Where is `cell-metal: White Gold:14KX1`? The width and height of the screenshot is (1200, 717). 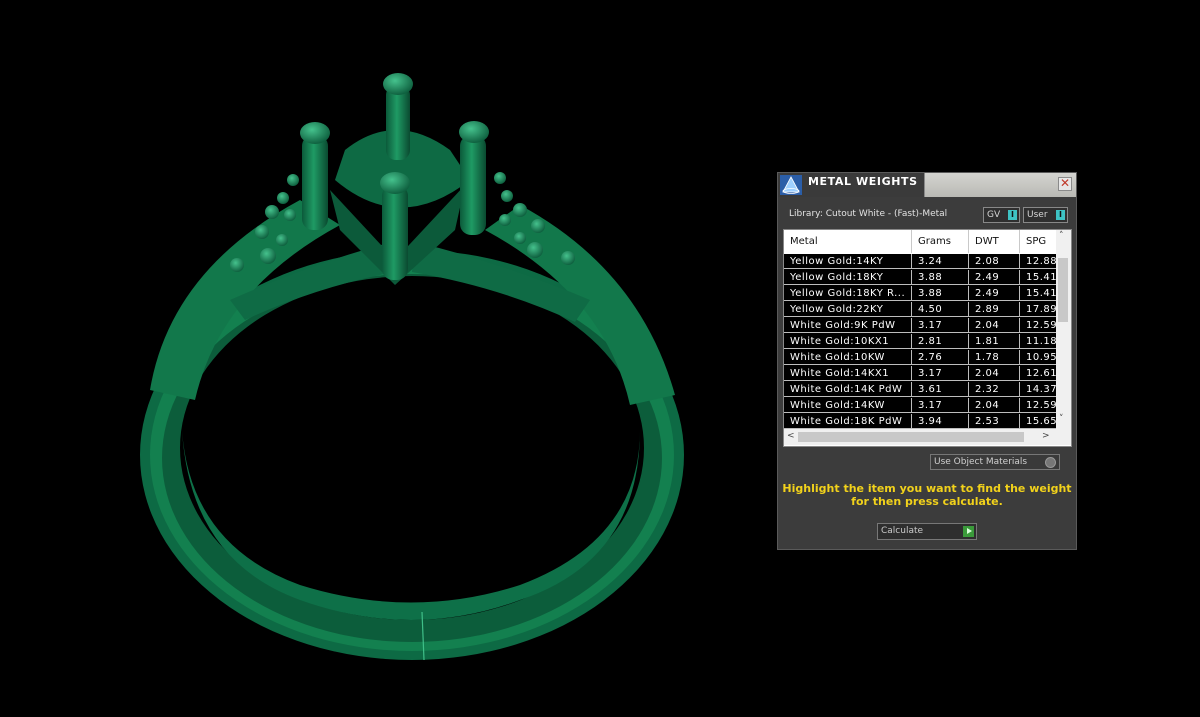
cell-metal: White Gold:14KX1 is located at coordinates (848, 373).